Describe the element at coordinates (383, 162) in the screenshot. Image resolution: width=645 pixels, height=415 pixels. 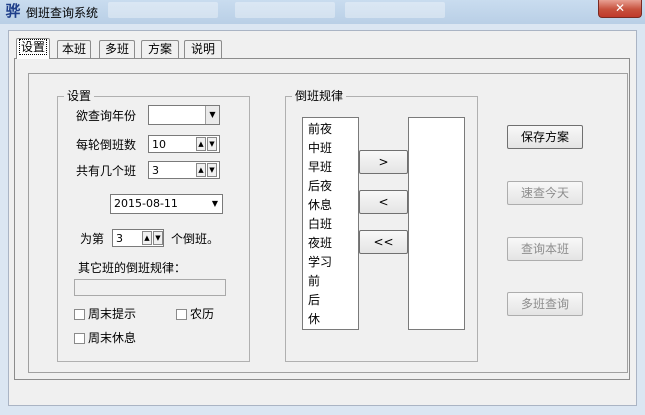
I see `add-rule-button: >` at that location.